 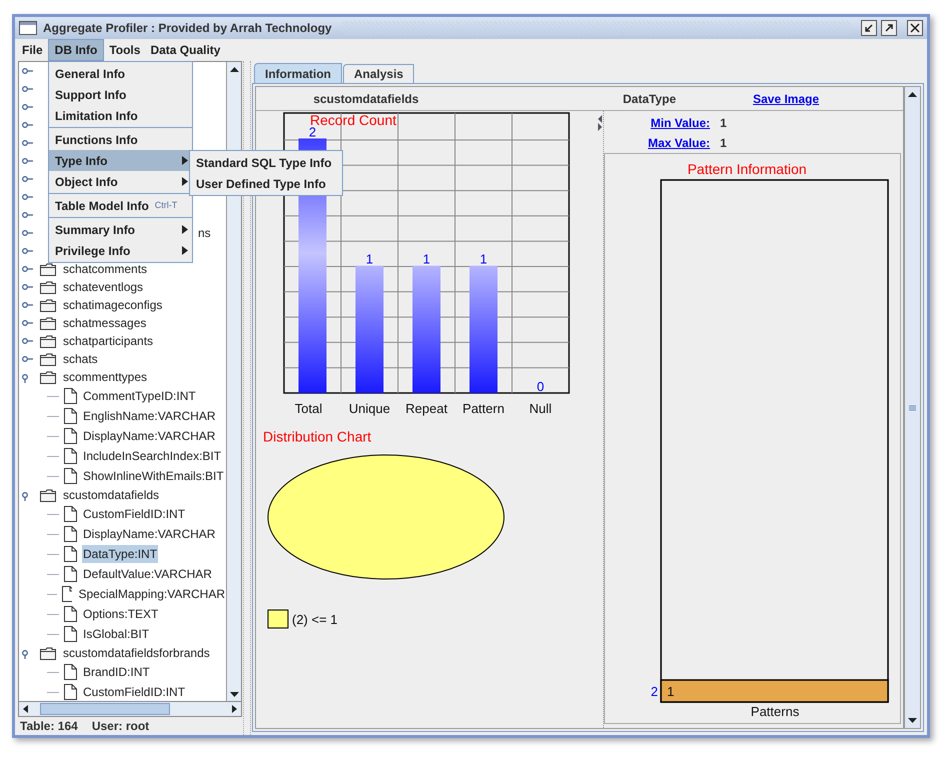 I want to click on menu-item: Table Model Info Ctrl-T, so click(x=120, y=205).